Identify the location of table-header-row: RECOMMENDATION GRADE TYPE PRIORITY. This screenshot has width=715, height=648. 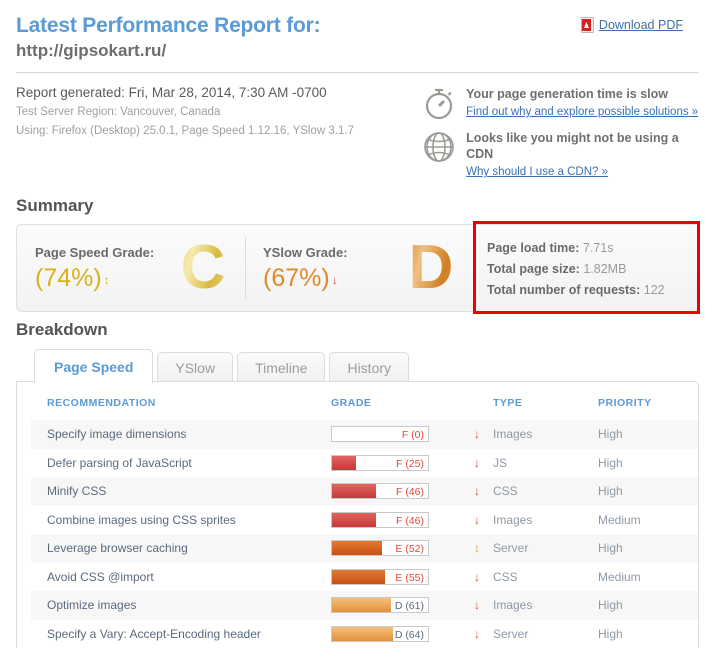
(364, 401).